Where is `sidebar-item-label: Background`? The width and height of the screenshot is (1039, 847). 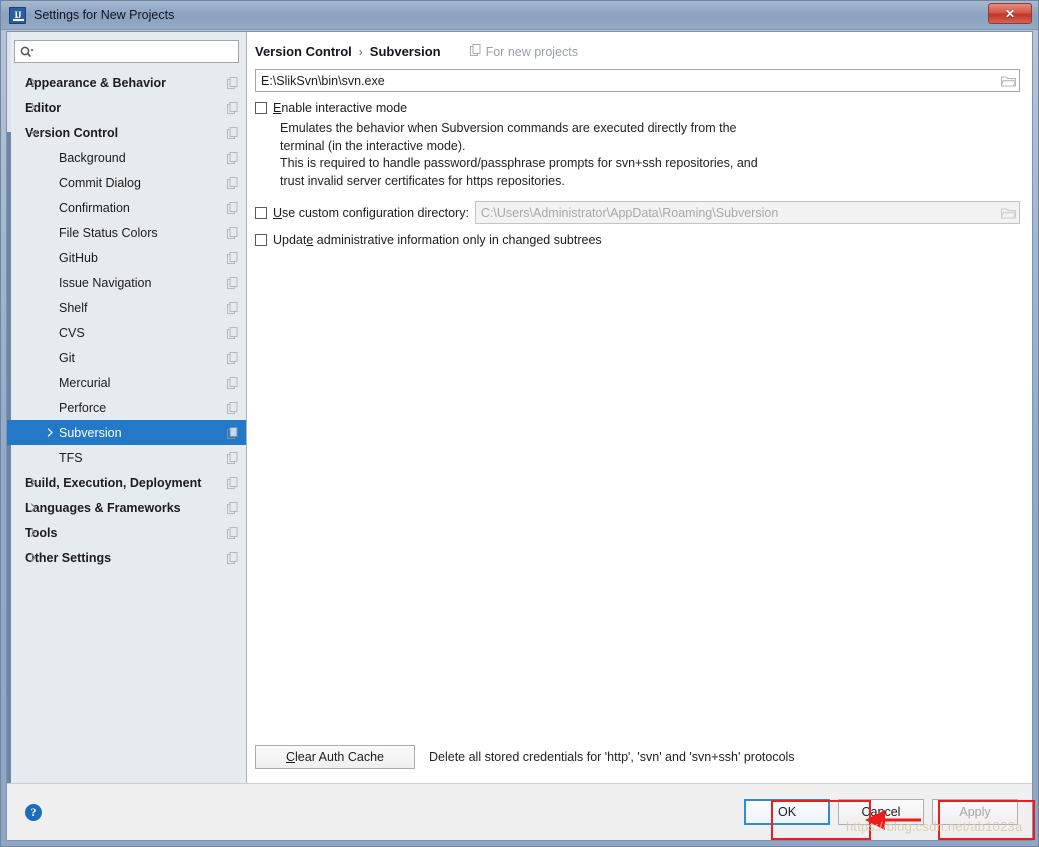 sidebar-item-label: Background is located at coordinates (92, 157).